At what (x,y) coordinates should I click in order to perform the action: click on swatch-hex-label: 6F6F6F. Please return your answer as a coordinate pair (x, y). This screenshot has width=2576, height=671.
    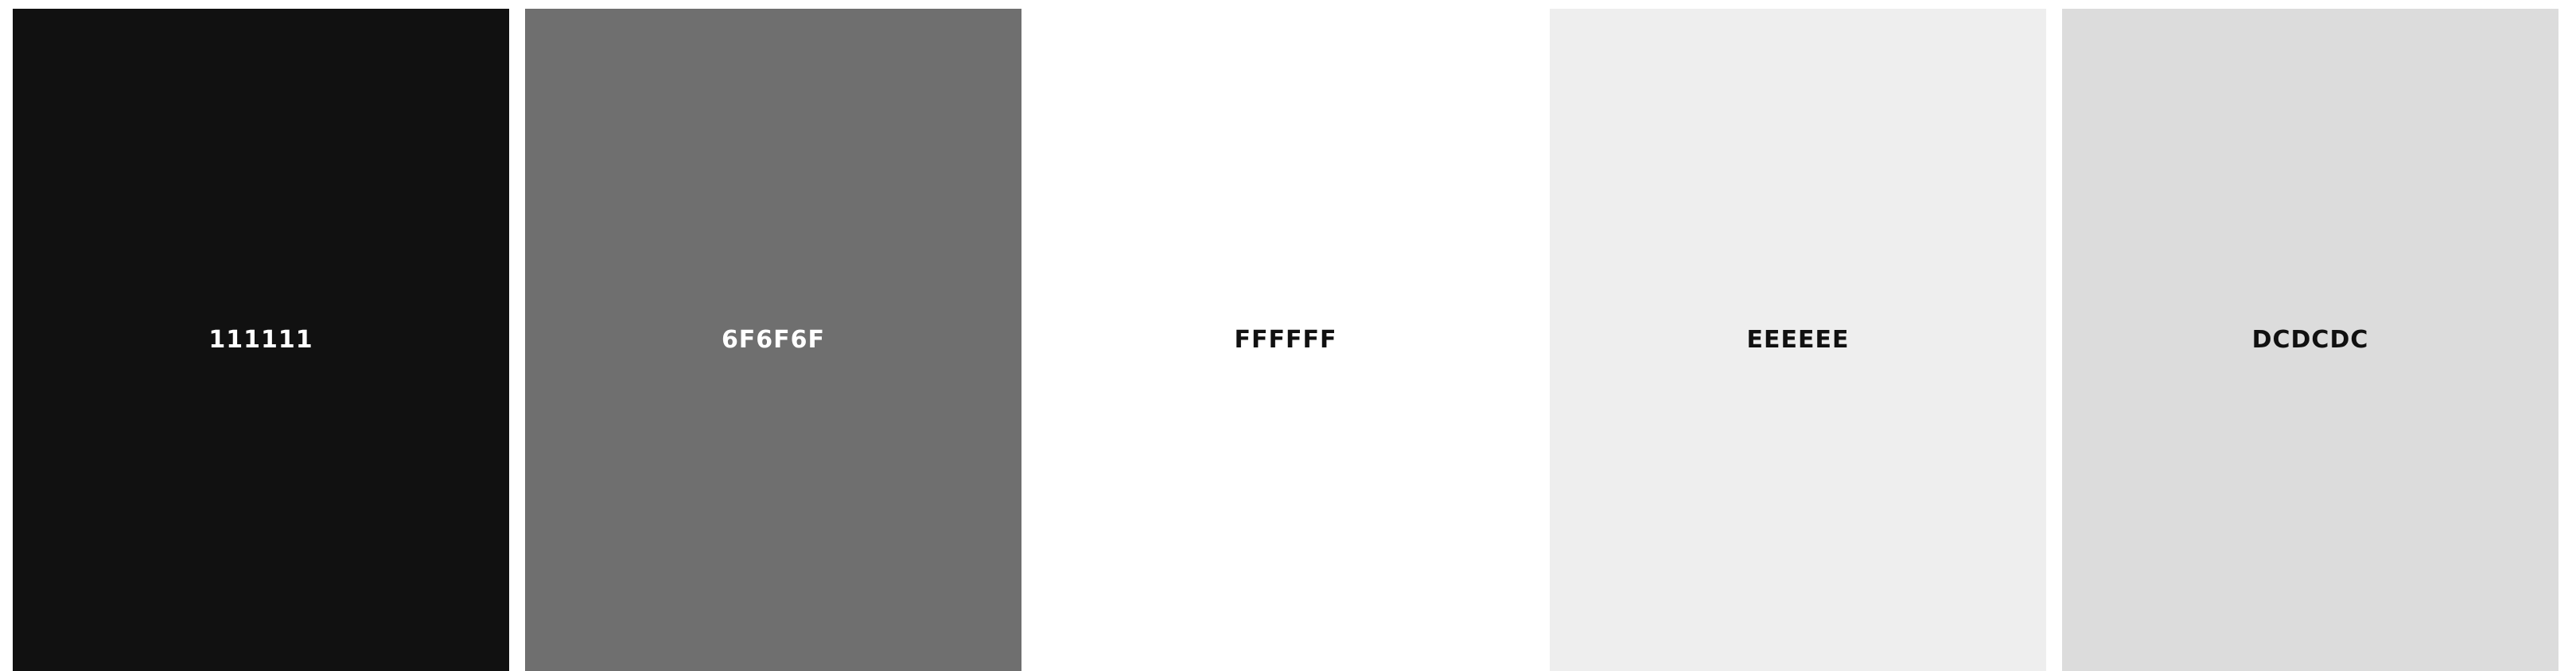
    Looking at the image, I should click on (774, 340).